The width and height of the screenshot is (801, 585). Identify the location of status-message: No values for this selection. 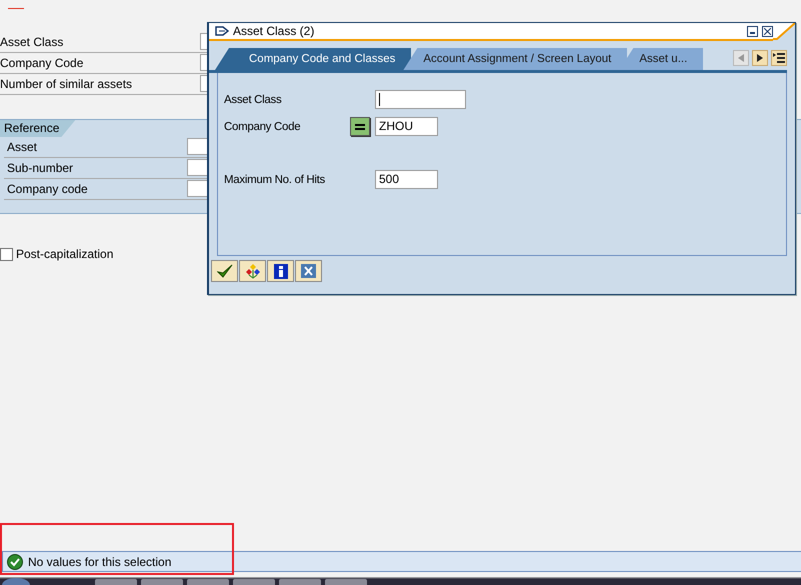
(100, 561).